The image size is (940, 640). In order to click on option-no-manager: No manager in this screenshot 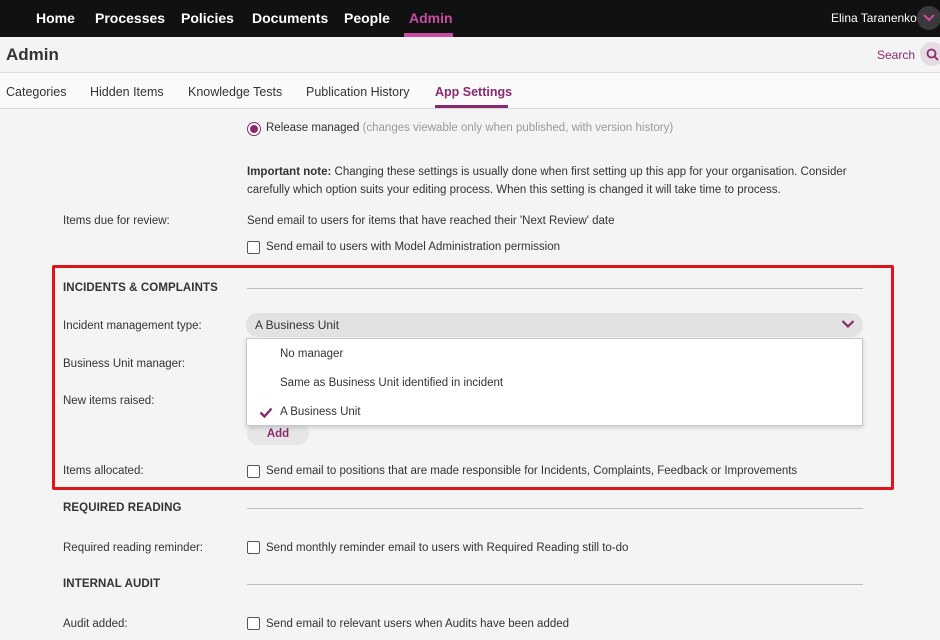, I will do `click(554, 354)`.